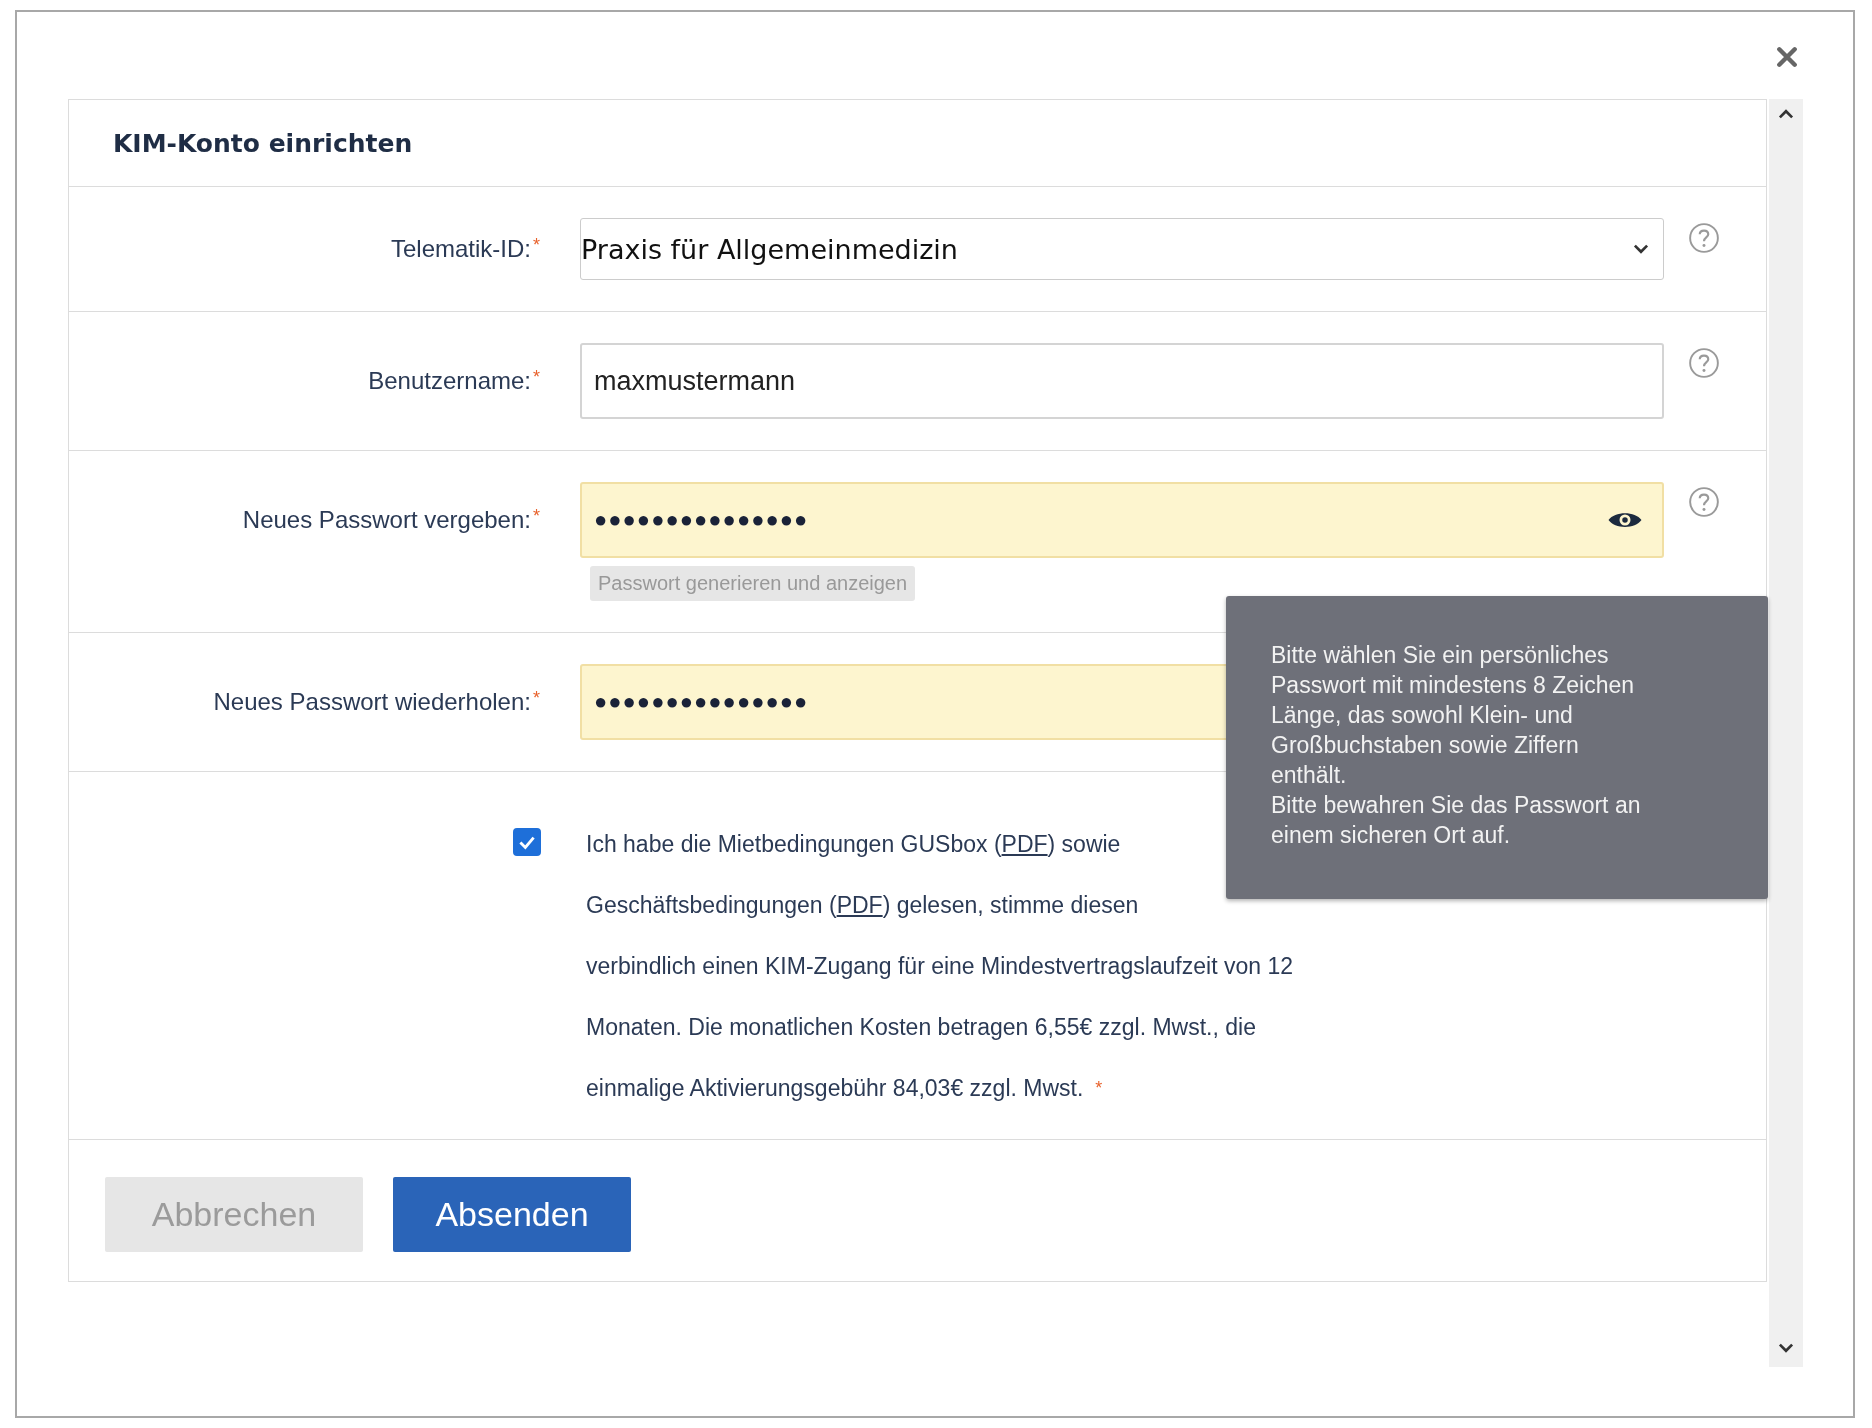  Describe the element at coordinates (1122, 520) in the screenshot. I see `password-field: ●●●●●●●●●●●●●●●` at that location.